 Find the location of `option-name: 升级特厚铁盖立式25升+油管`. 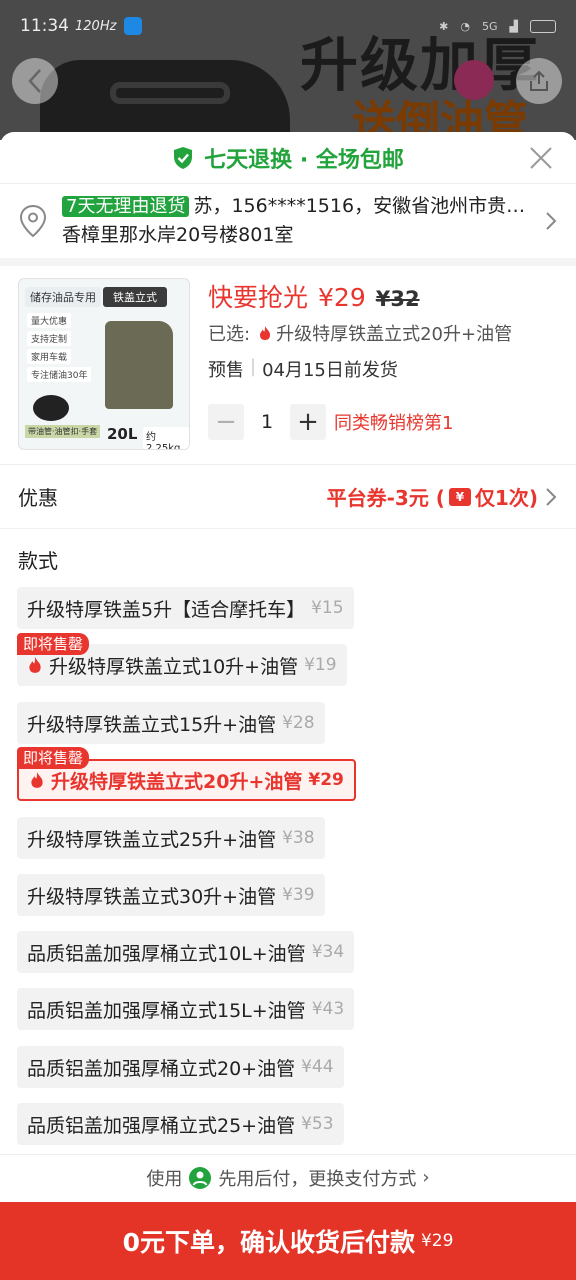

option-name: 升级特厚铁盖立式25升+油管 is located at coordinates (152, 839).